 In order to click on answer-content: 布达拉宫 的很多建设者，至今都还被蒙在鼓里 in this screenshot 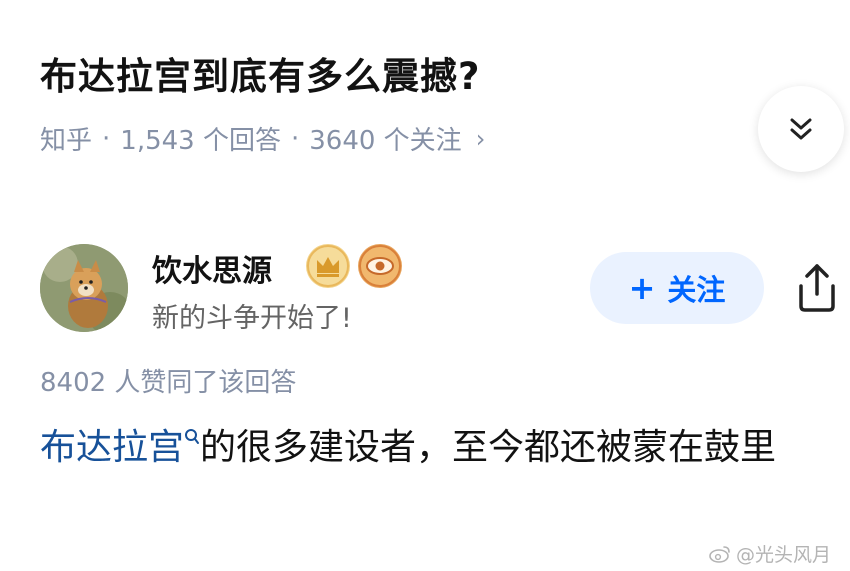, I will do `click(435, 448)`.